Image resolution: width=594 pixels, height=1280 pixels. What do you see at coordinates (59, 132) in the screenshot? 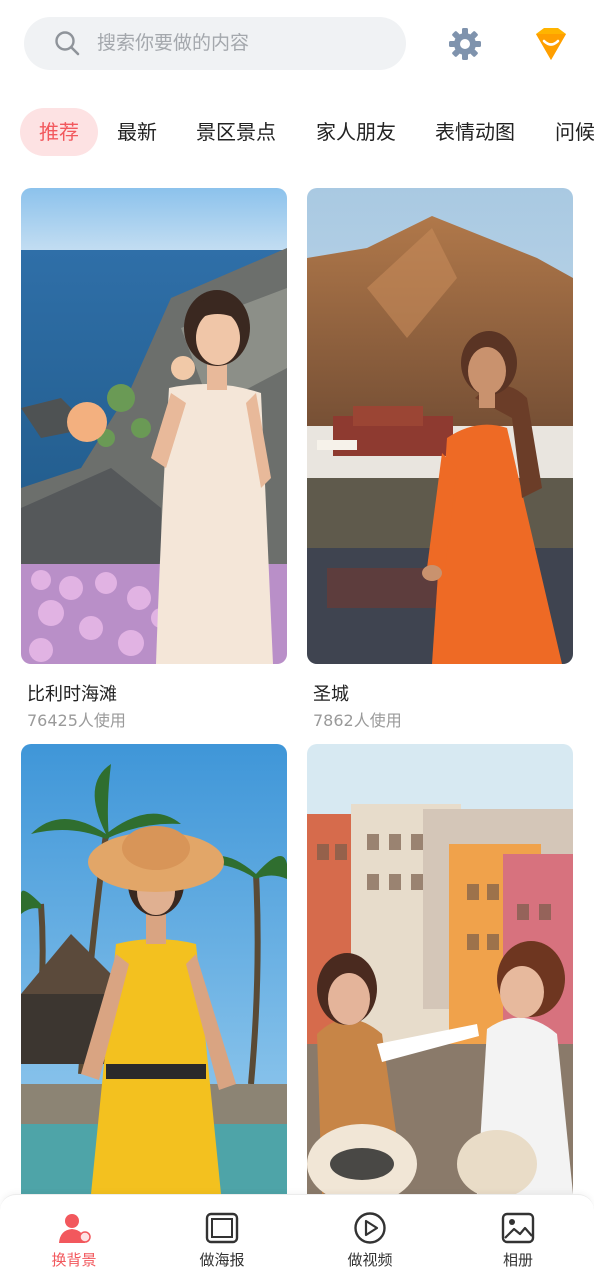
I see `tab-recommend: 推荐` at bounding box center [59, 132].